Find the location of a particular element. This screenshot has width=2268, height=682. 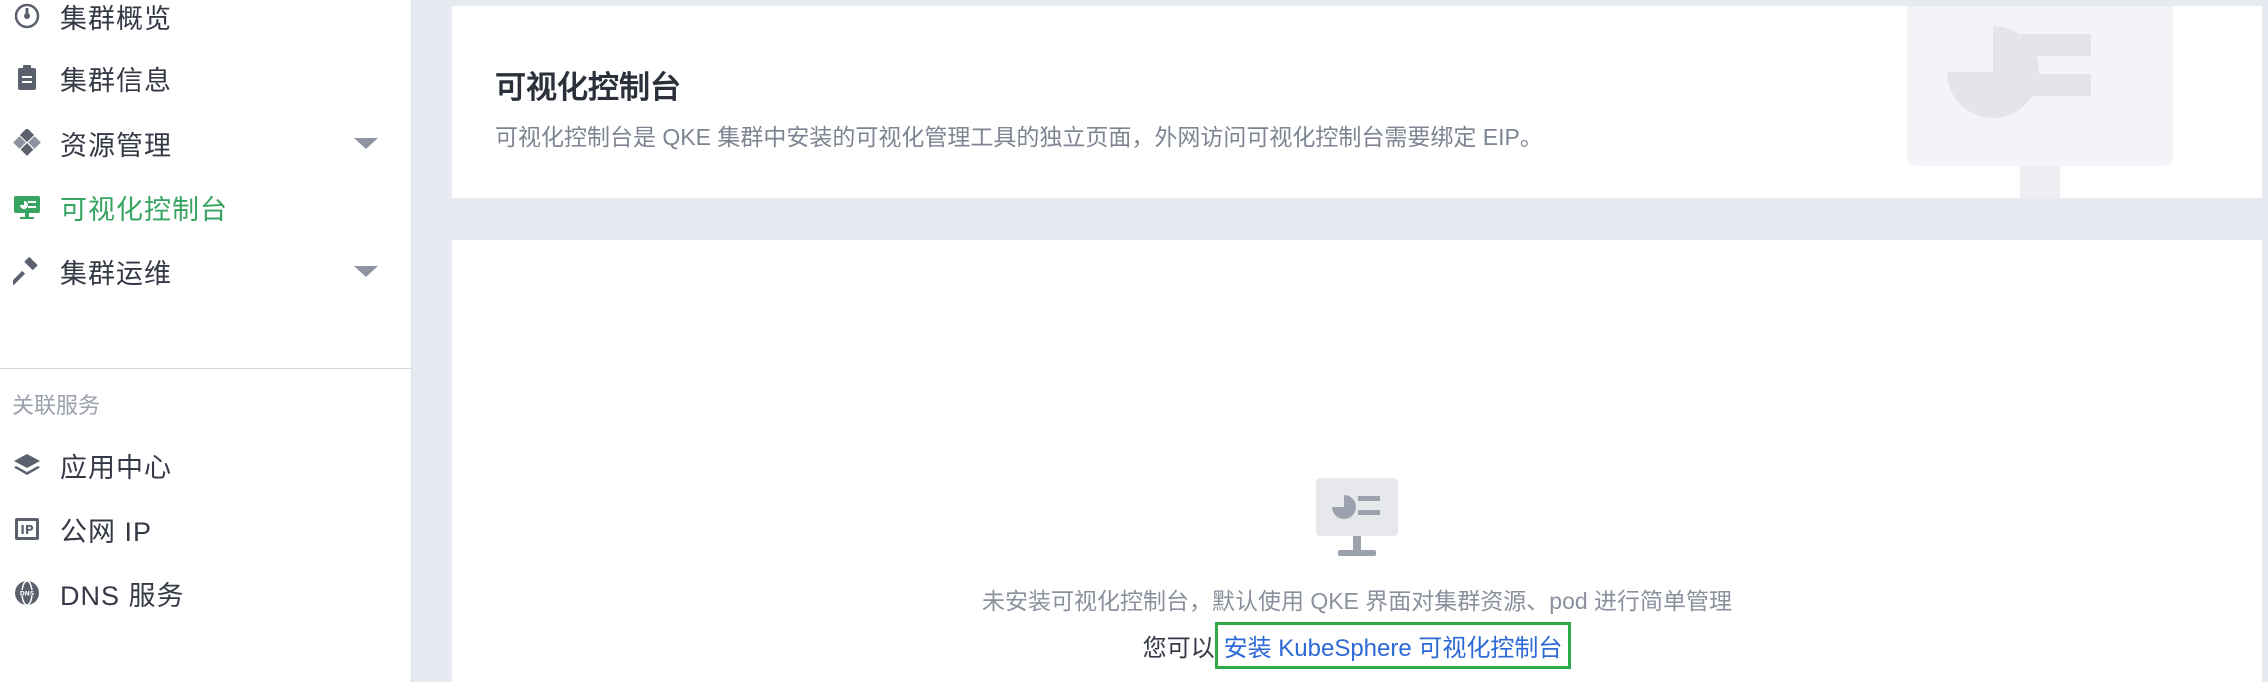

sidebar-item-resource-management: 资源管理 is located at coordinates (206, 143).